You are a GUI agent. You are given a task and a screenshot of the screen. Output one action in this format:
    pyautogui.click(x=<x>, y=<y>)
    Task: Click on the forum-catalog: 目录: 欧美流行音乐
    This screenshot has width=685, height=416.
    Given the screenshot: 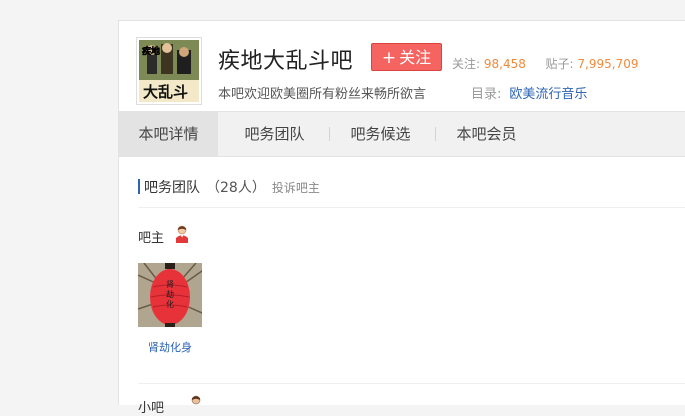 What is the action you would take?
    pyautogui.click(x=529, y=92)
    